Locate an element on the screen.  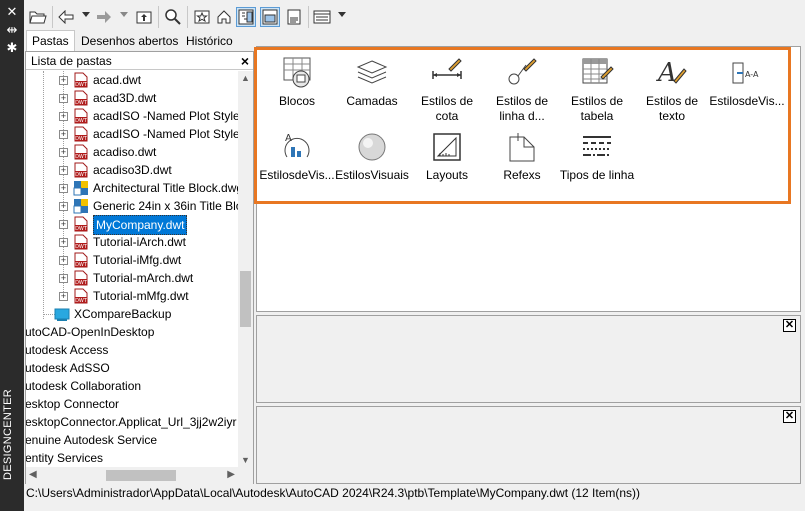
back-dropdown-icon is located at coordinates (86, 14).